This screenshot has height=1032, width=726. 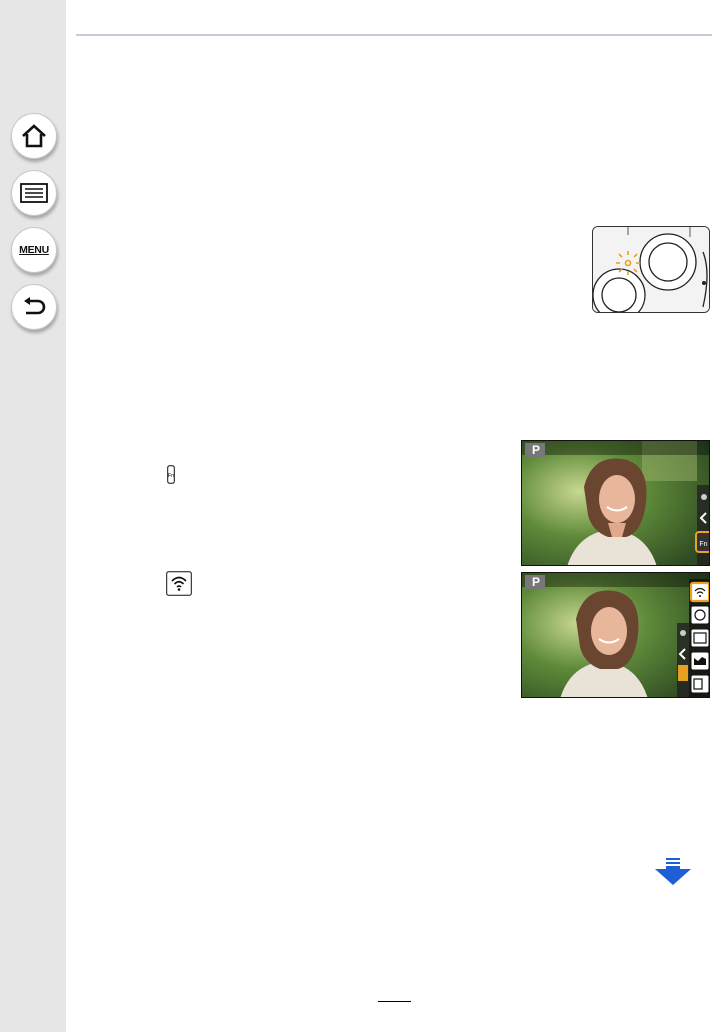 I want to click on camera-wifi-lamp-illustration, so click(x=651, y=269).